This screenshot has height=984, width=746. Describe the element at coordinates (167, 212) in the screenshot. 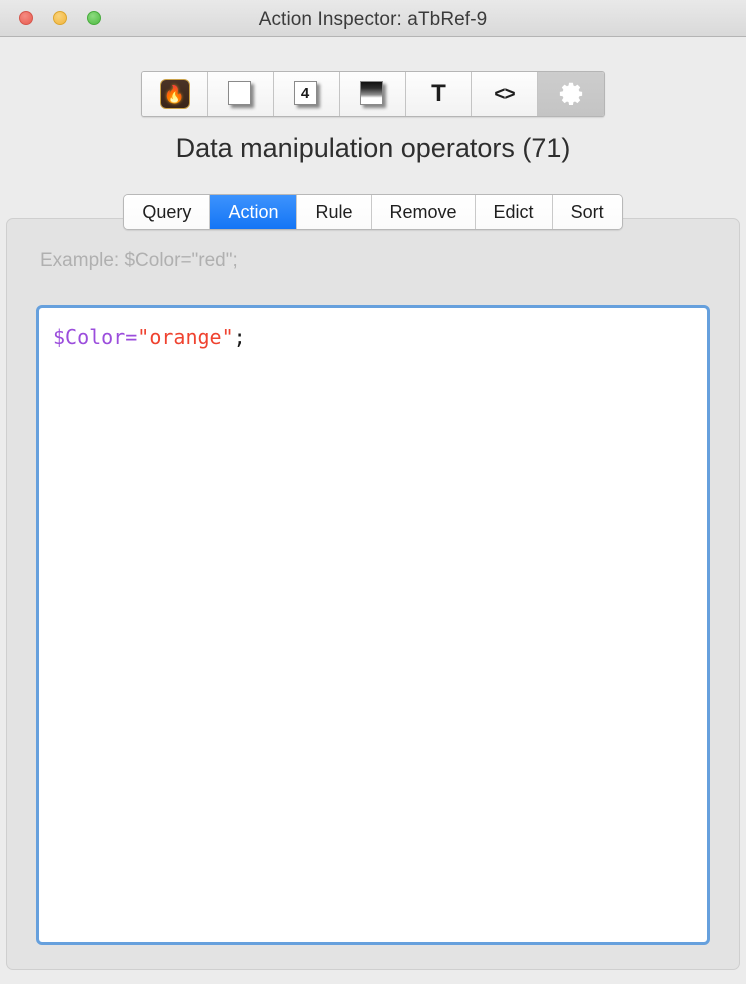

I see `tab-query: Query` at that location.